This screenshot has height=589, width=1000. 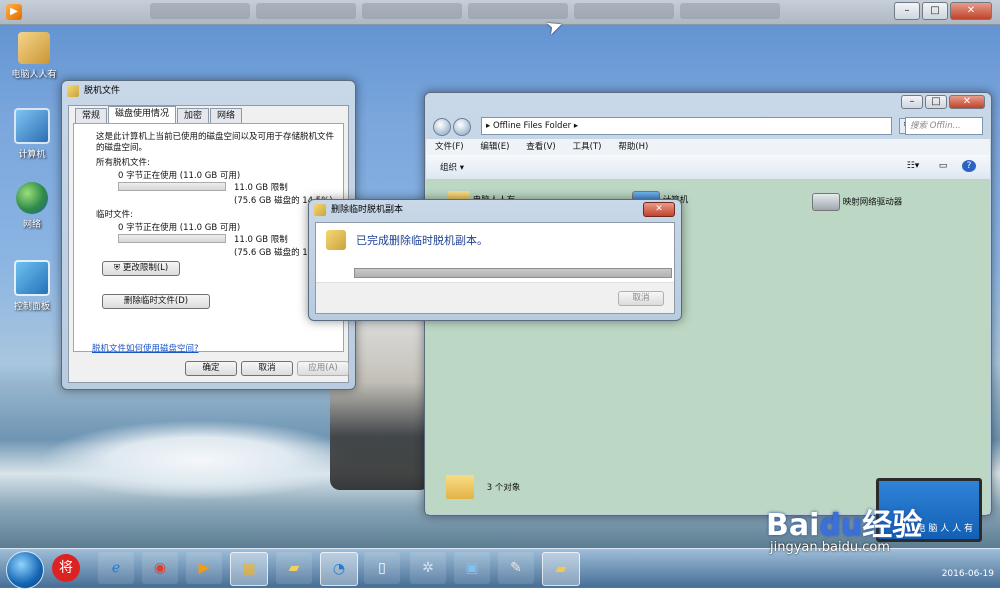 I want to click on ie-icon: ℯ, so click(x=116, y=568).